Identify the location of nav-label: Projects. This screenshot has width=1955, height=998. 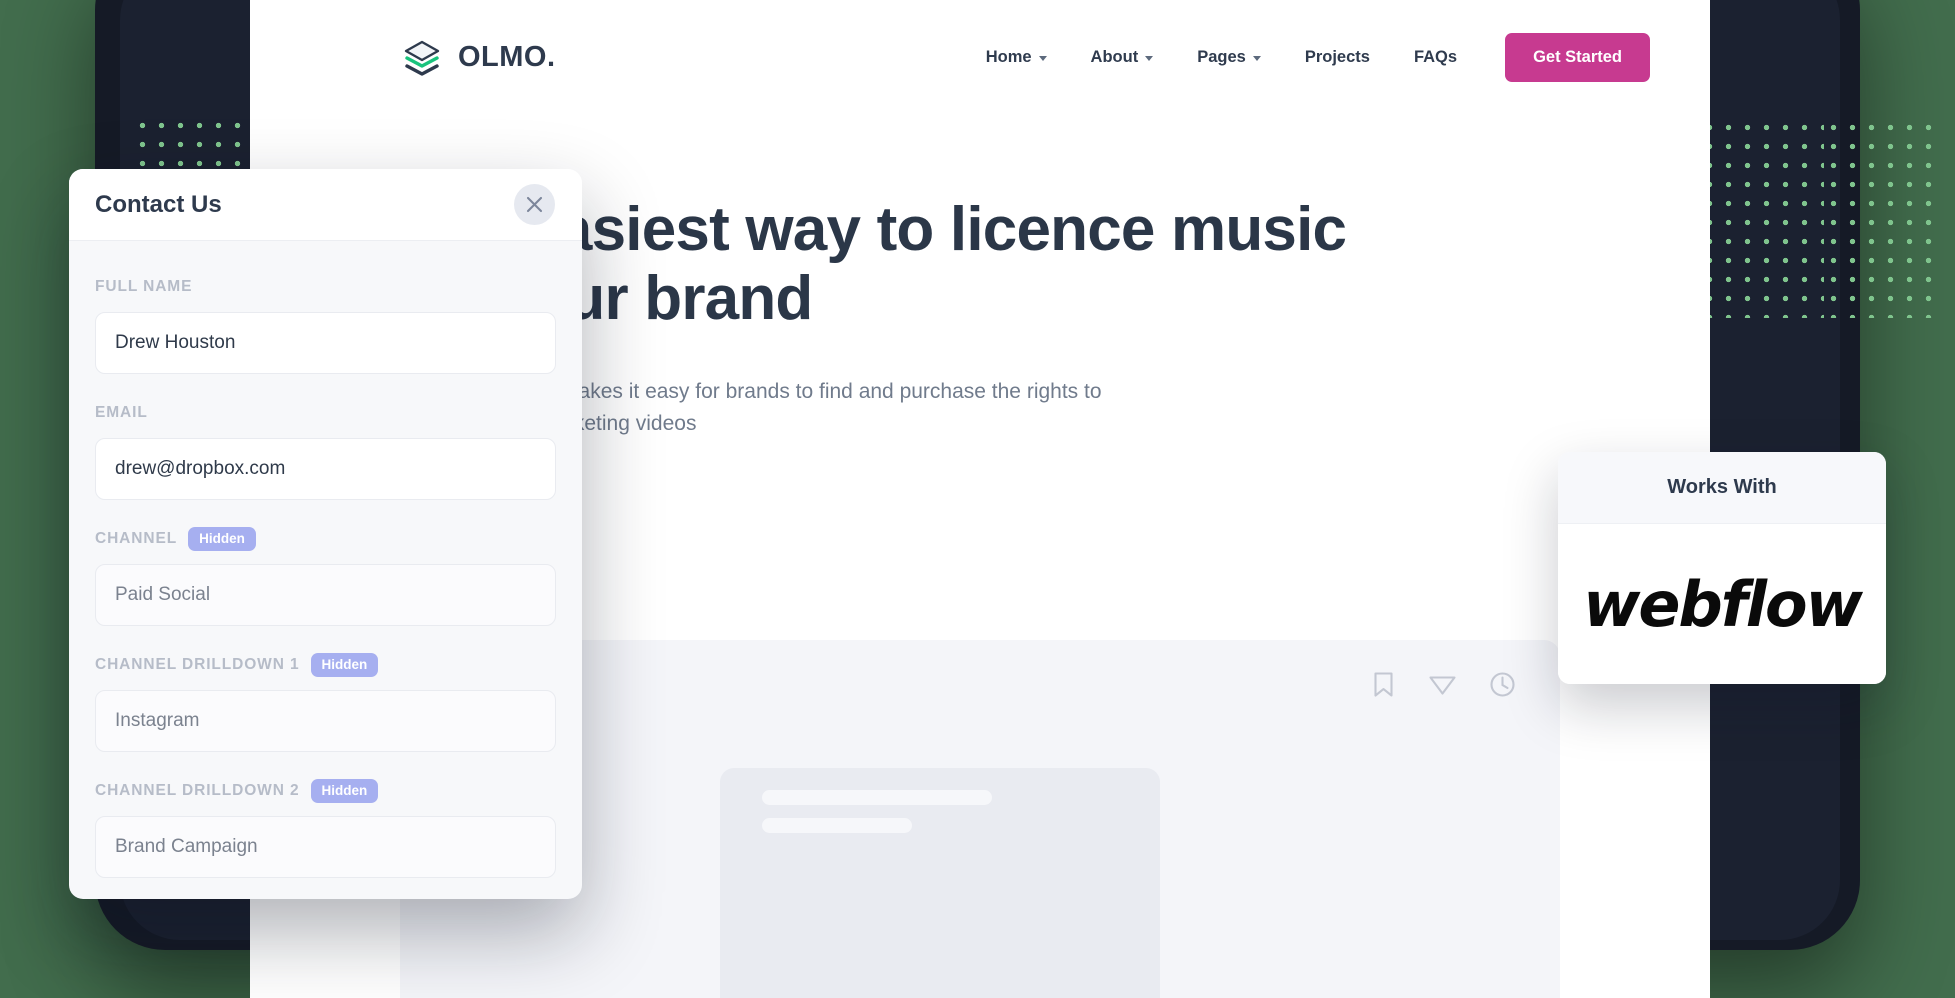
(1337, 57).